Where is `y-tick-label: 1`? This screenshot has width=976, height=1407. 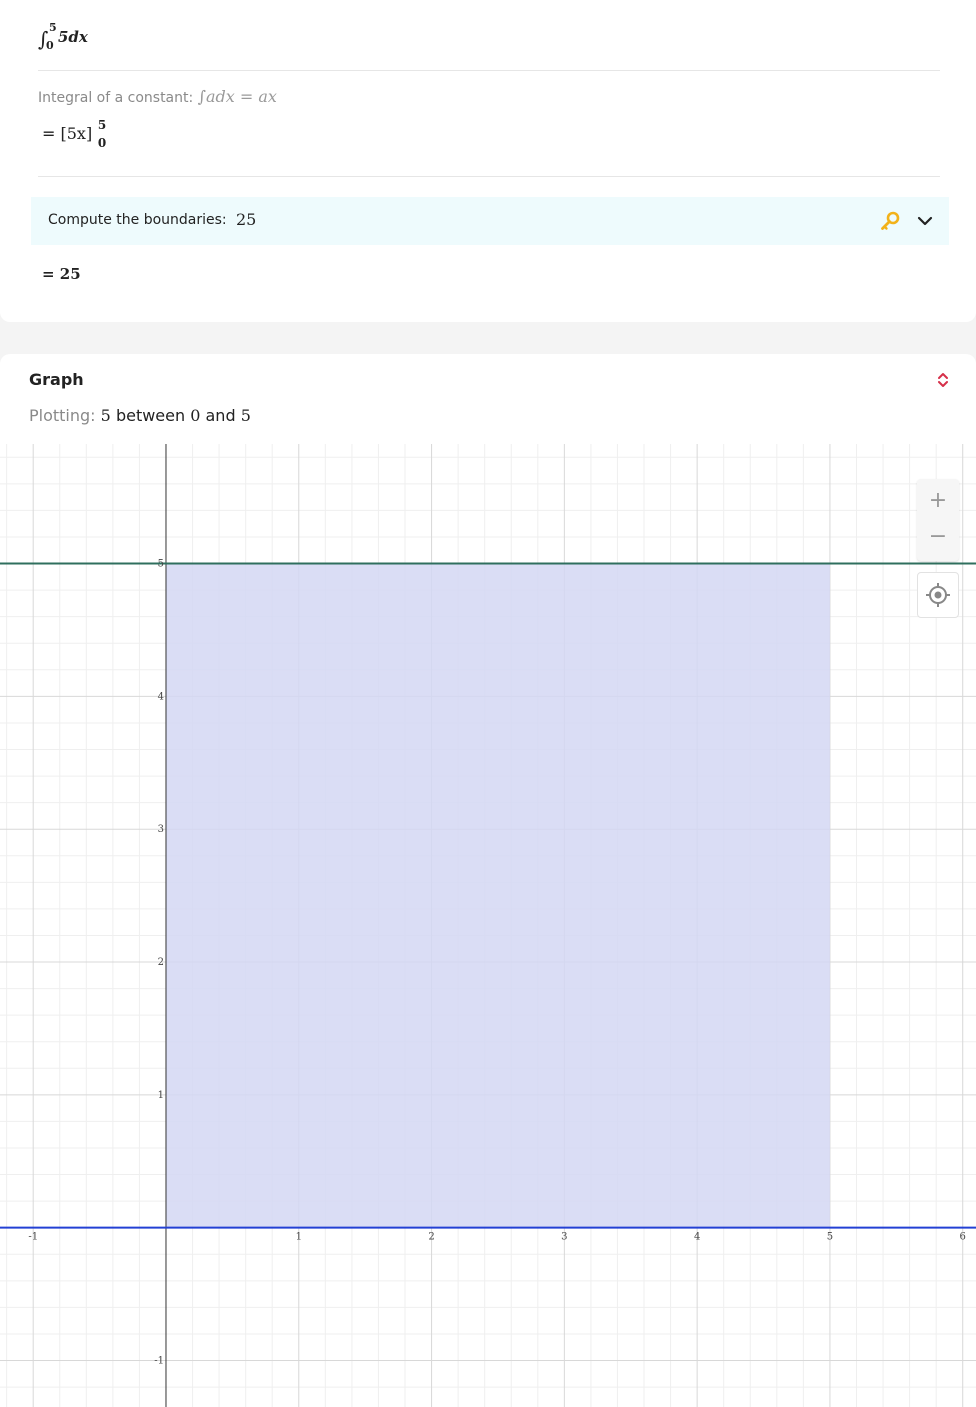
y-tick-label: 1 is located at coordinates (161, 1095).